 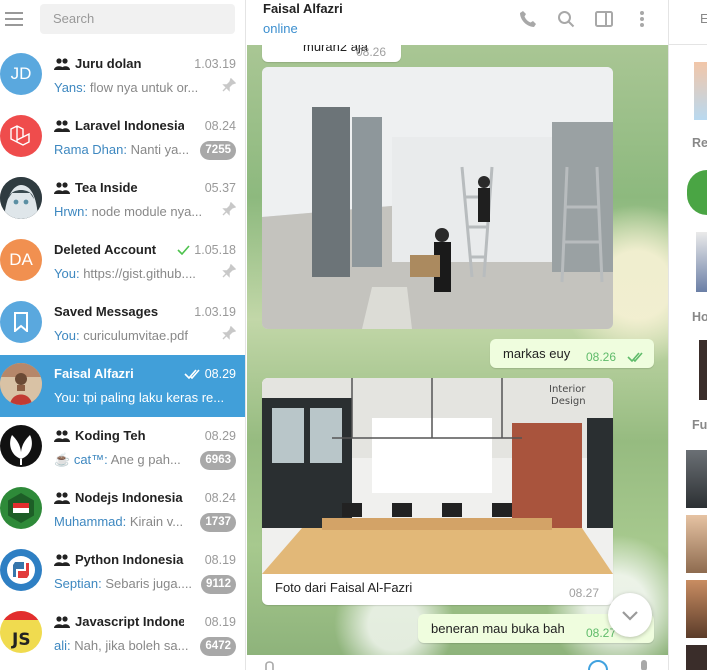 What do you see at coordinates (119, 63) in the screenshot?
I see `chat-title: Juru dolan` at bounding box center [119, 63].